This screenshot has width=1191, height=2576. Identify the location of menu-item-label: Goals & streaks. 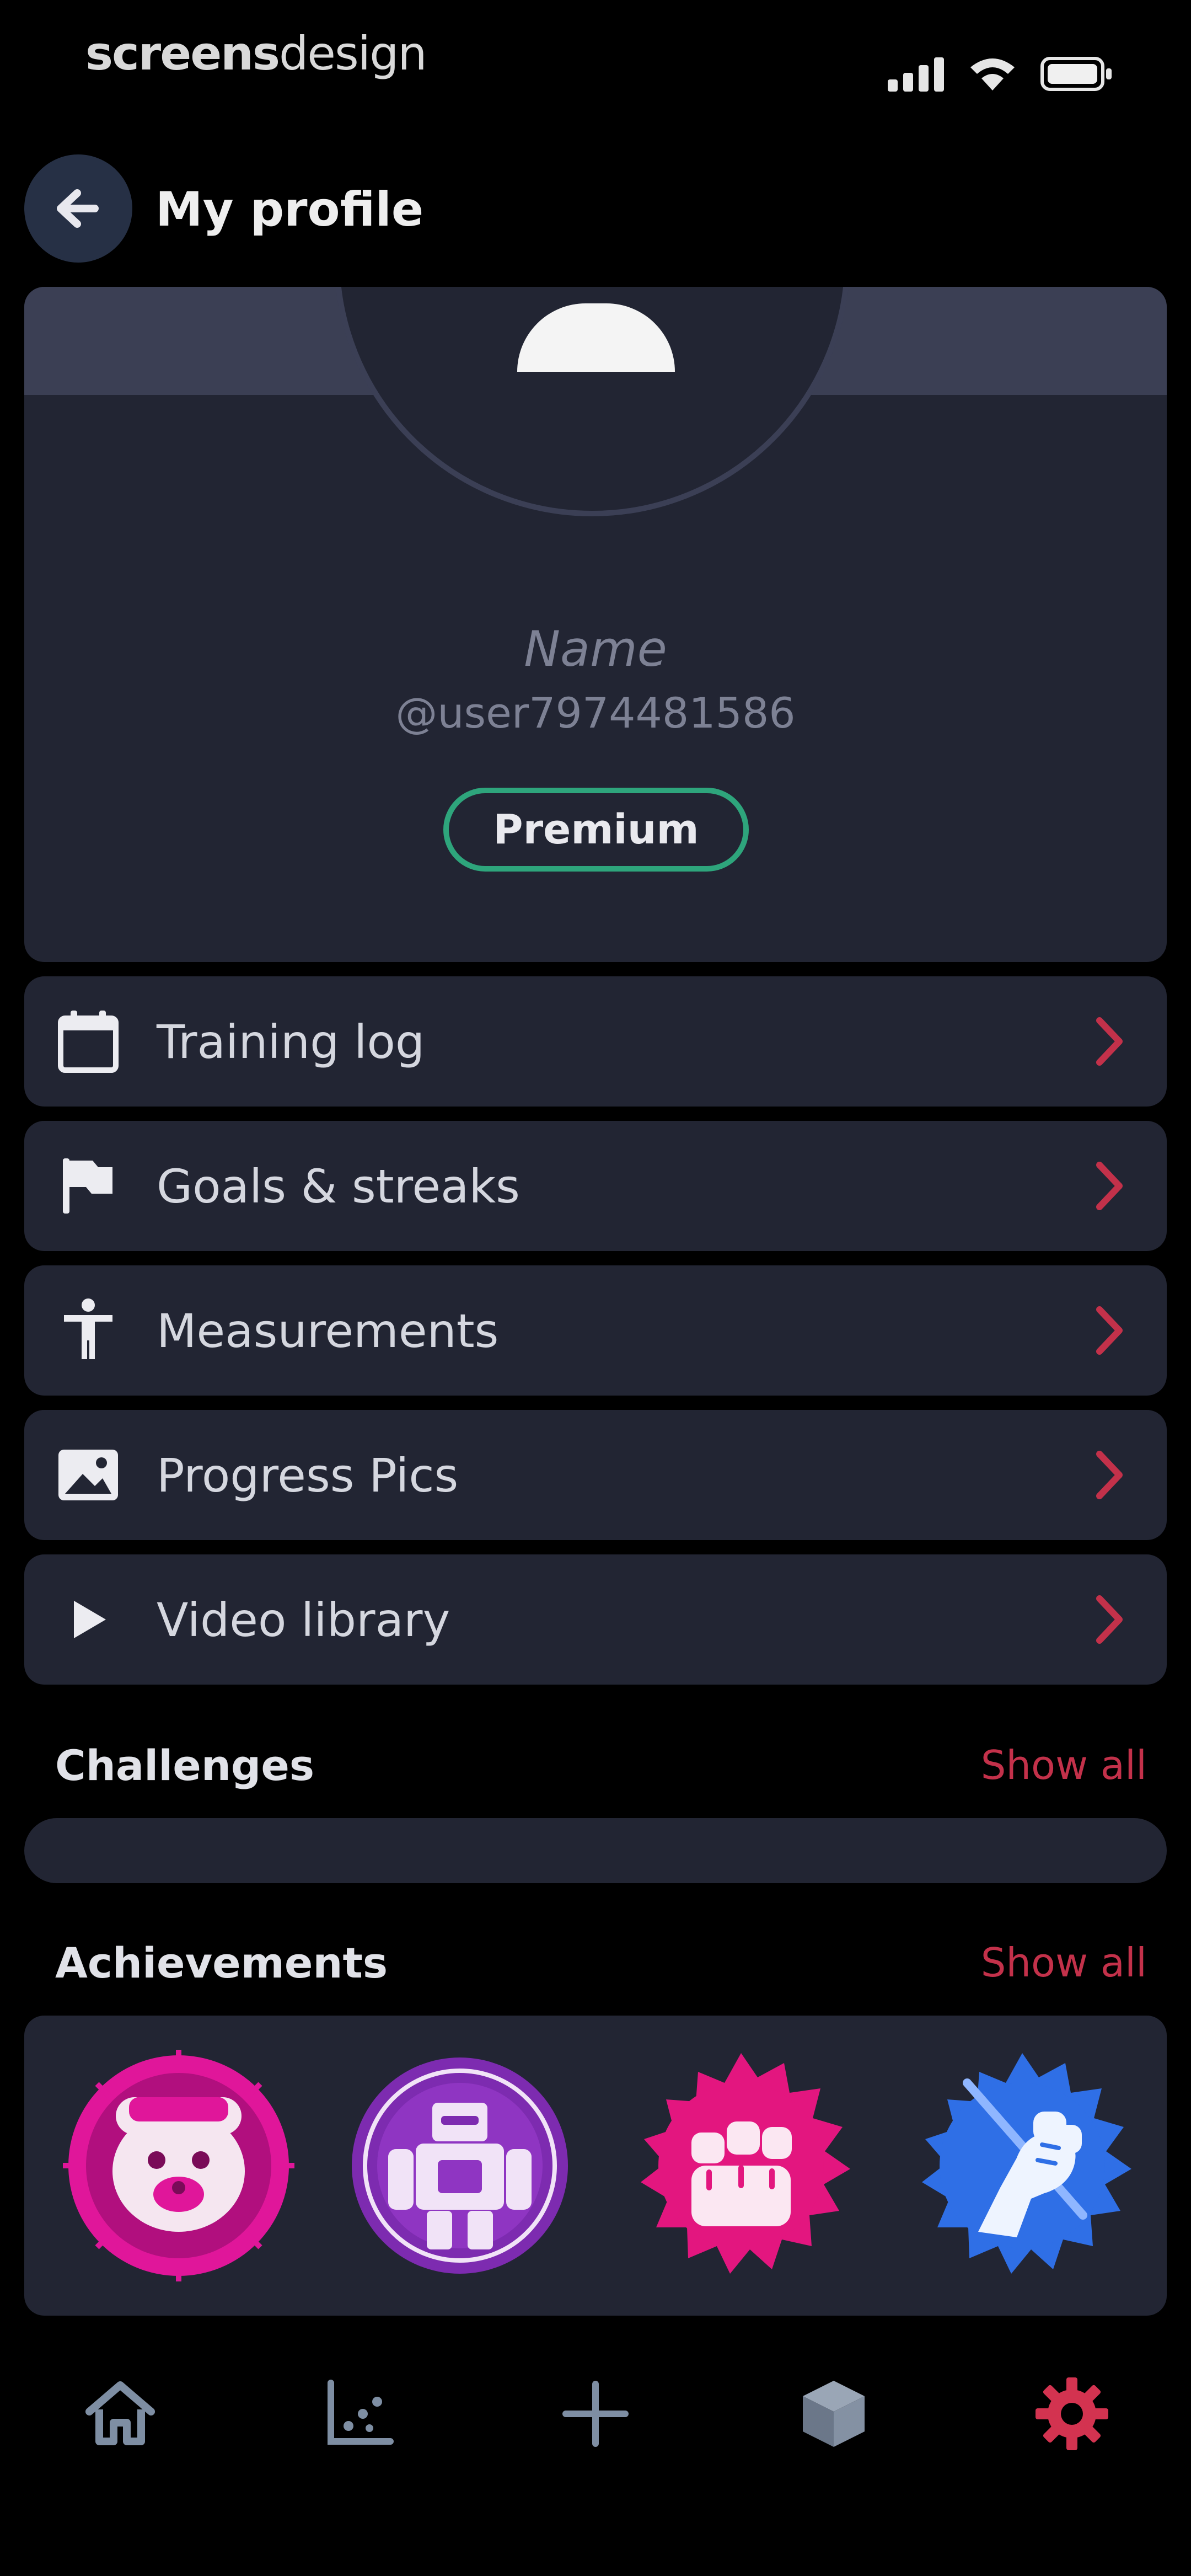
(338, 1186).